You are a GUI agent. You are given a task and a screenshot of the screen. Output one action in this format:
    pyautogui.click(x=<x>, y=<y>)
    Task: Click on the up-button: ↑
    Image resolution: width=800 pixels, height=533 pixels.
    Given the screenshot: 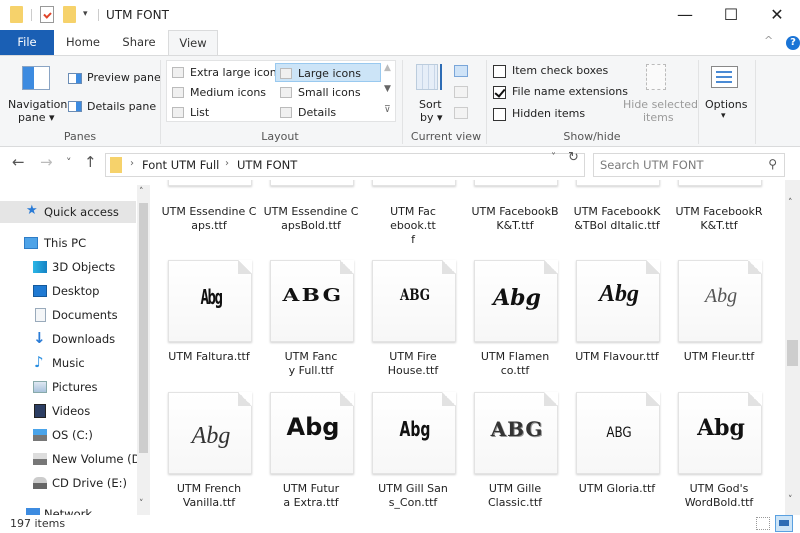 What is the action you would take?
    pyautogui.click(x=90, y=162)
    